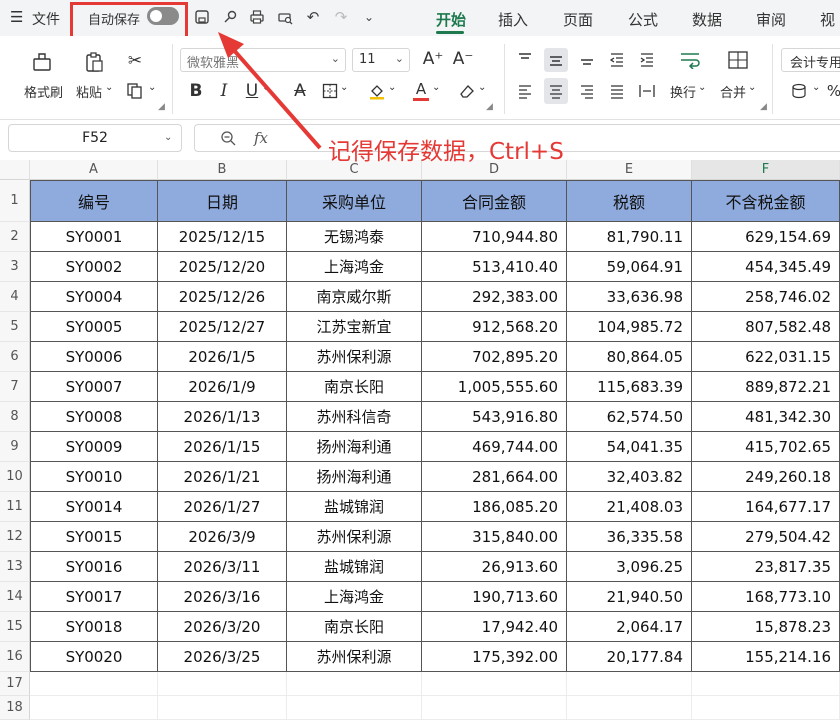 This screenshot has width=840, height=720. What do you see at coordinates (222, 357) in the screenshot?
I see `cell-date: 2026/1/5` at bounding box center [222, 357].